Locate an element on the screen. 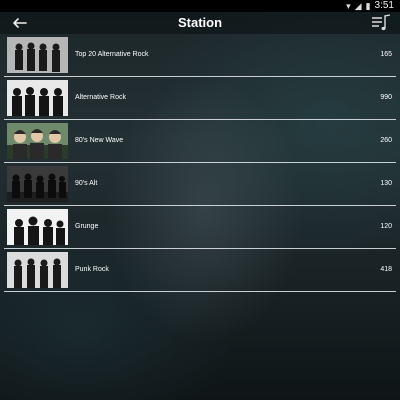 The image size is (400, 400). station-item: Alternative Rock 990 is located at coordinates (200, 98).